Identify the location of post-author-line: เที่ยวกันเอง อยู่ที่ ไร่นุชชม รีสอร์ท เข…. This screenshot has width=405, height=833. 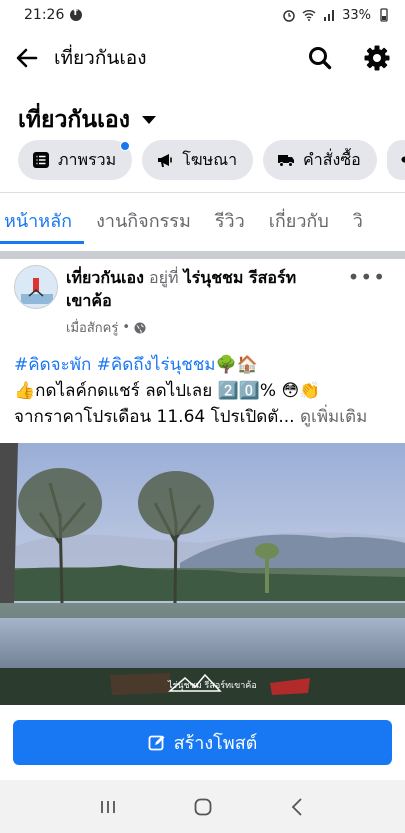
(216, 289).